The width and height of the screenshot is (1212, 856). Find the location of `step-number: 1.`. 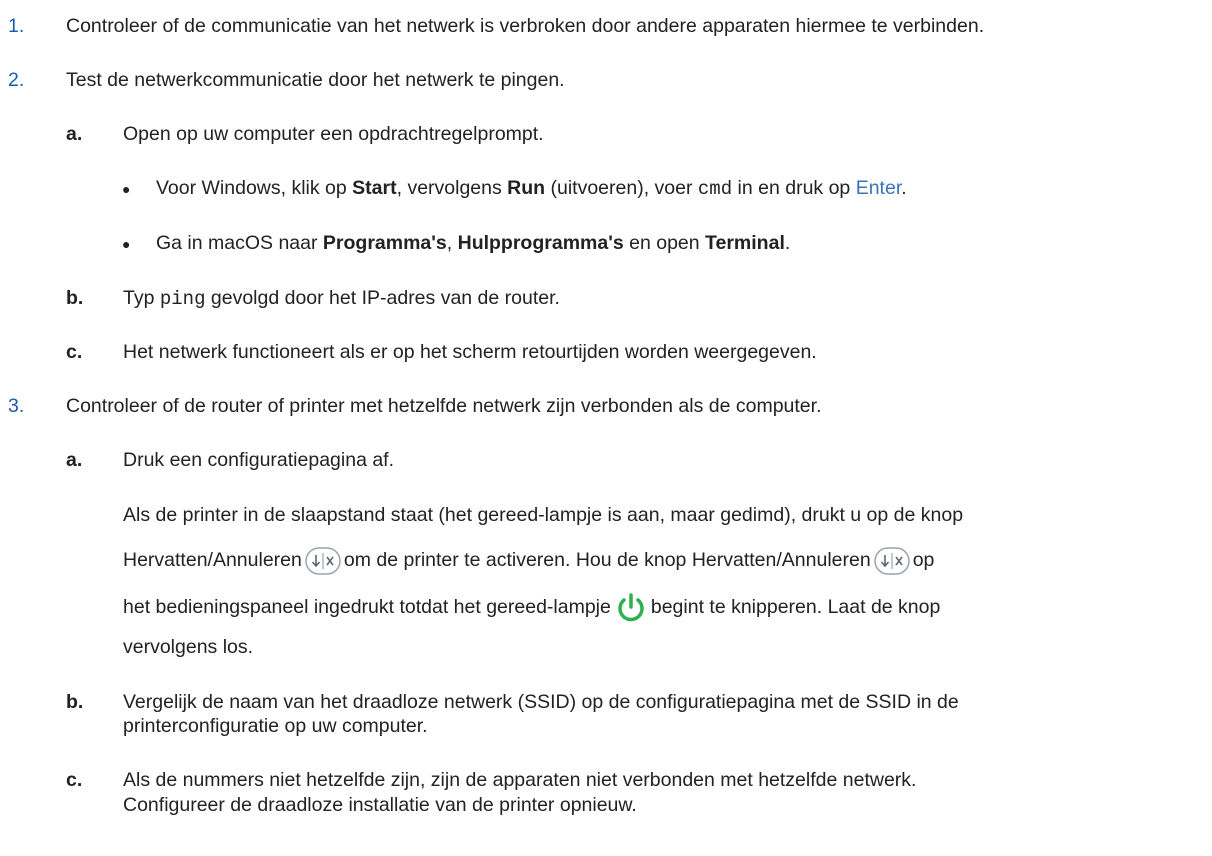

step-number: 1. is located at coordinates (16, 26).